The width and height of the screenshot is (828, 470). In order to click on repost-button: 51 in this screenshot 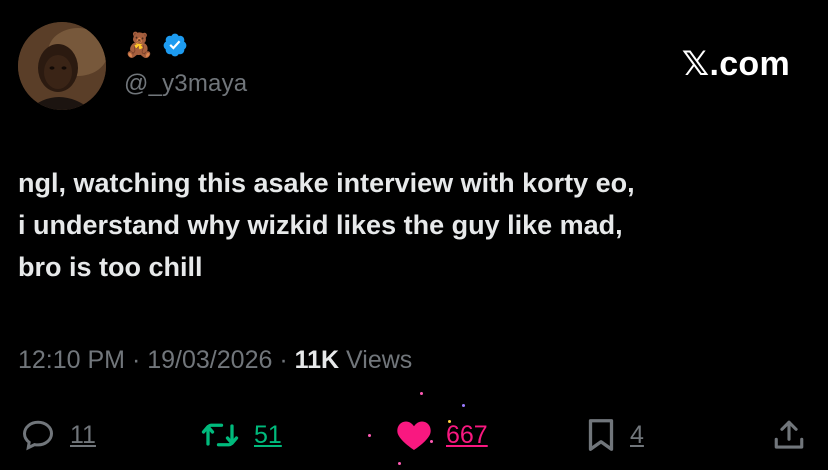, I will do `click(241, 435)`.